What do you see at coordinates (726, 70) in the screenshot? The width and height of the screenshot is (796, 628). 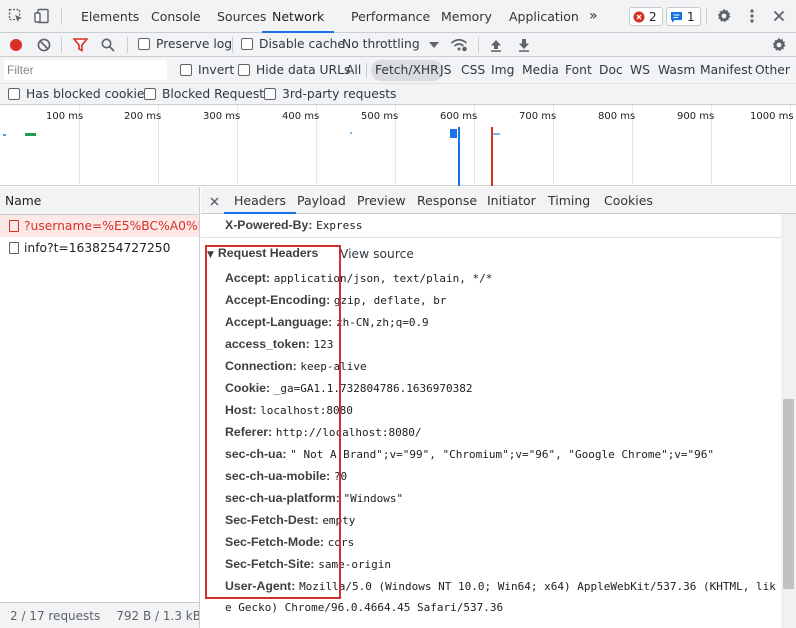 I see `filter-type-manifest: Manifest` at bounding box center [726, 70].